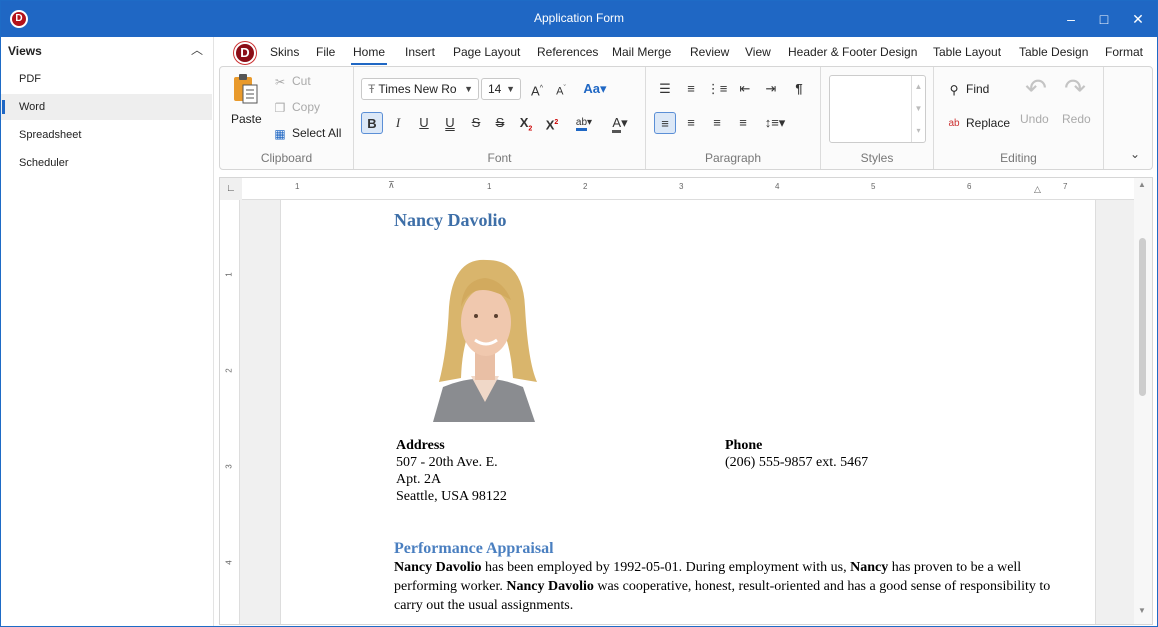 The width and height of the screenshot is (1158, 627). Describe the element at coordinates (918, 87) in the screenshot. I see `chevron-up-icon: ▲` at that location.